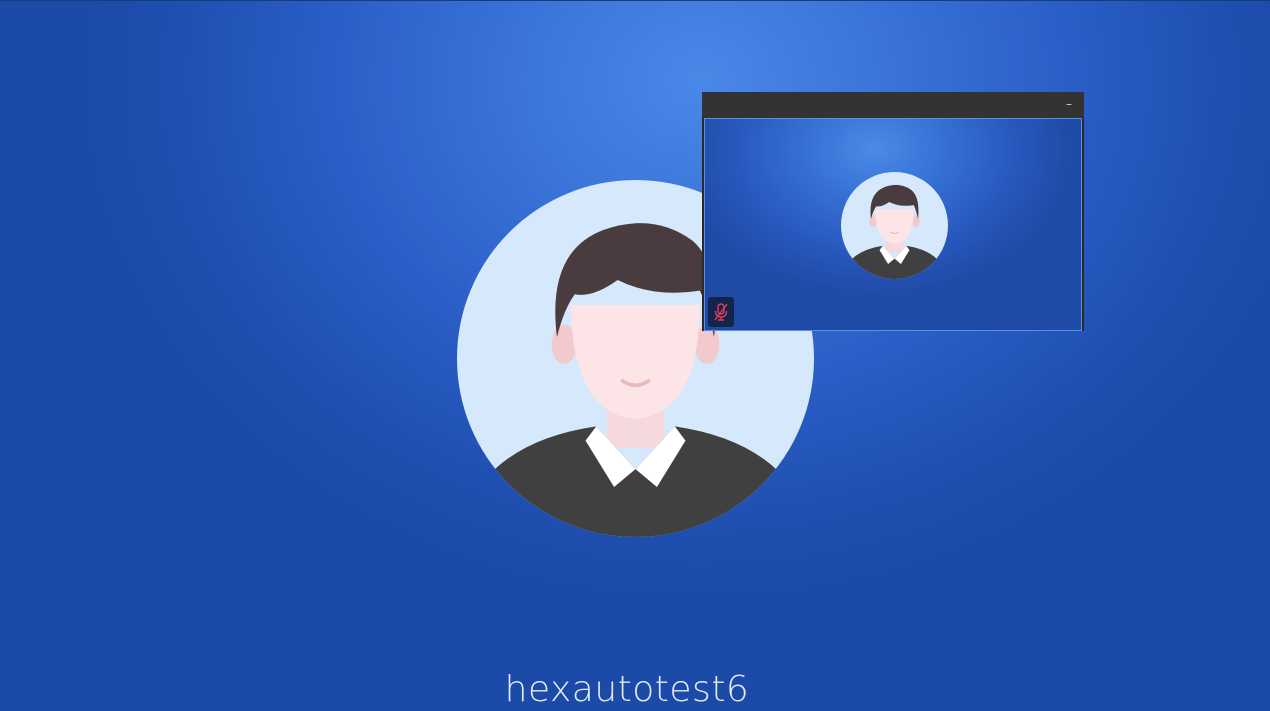 This screenshot has width=1270, height=711. I want to click on top-border, so click(635, 0).